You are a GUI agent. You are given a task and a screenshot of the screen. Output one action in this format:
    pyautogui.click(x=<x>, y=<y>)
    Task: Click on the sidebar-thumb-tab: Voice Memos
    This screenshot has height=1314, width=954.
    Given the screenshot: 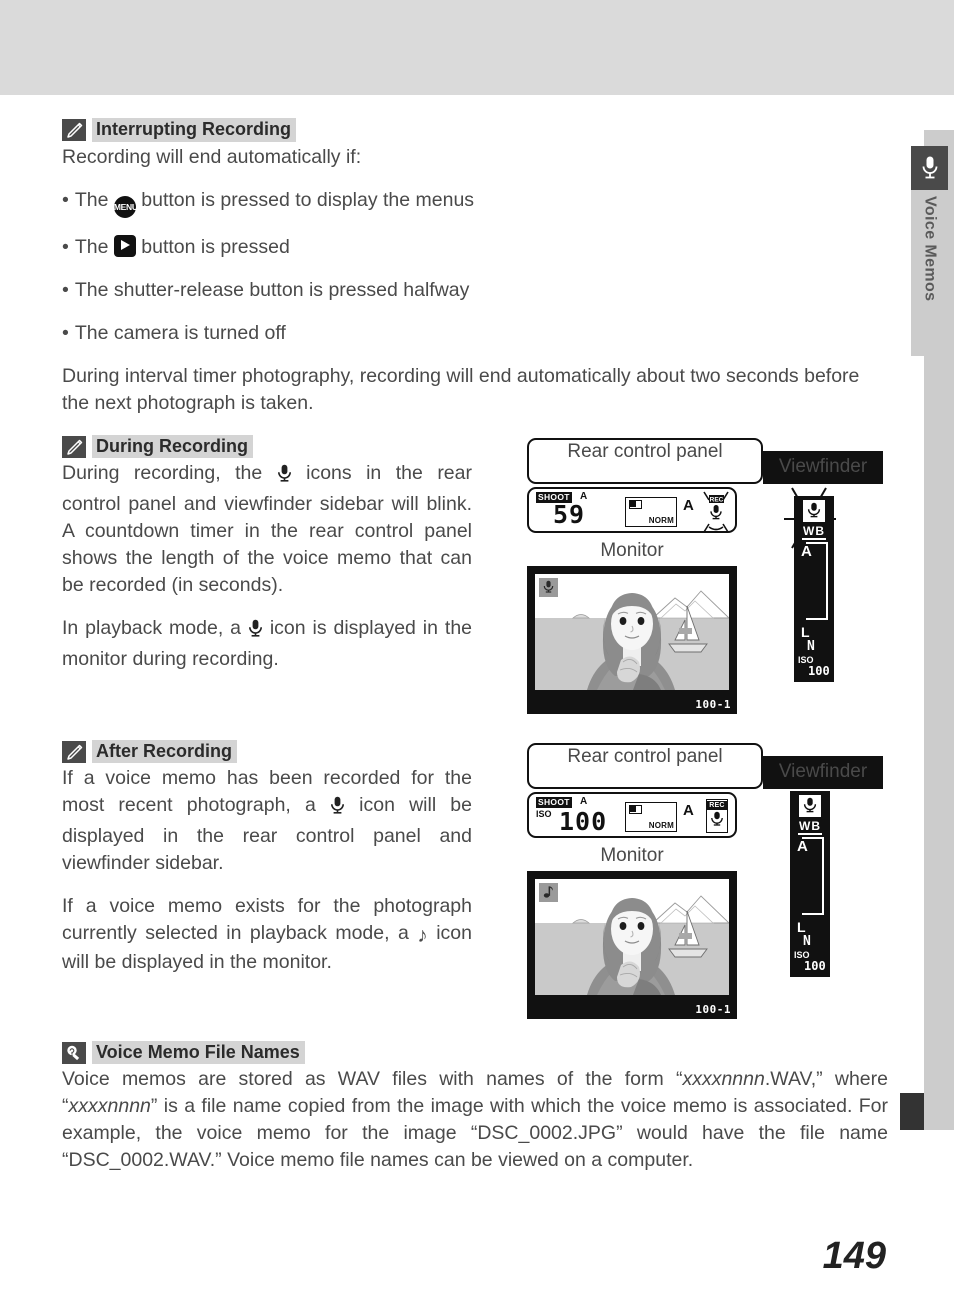 What is the action you would take?
    pyautogui.click(x=929, y=251)
    